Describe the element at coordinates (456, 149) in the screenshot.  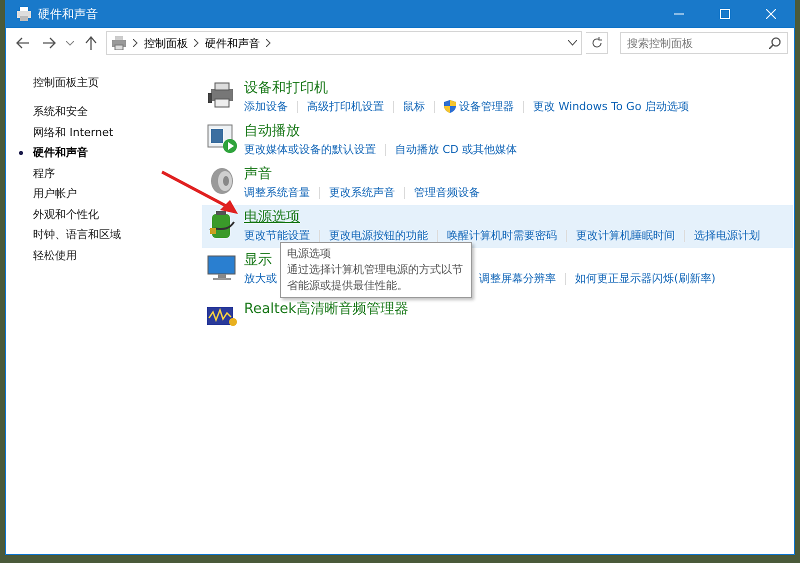
I see `task-link: 自动播放 CD 或其他媒体` at that location.